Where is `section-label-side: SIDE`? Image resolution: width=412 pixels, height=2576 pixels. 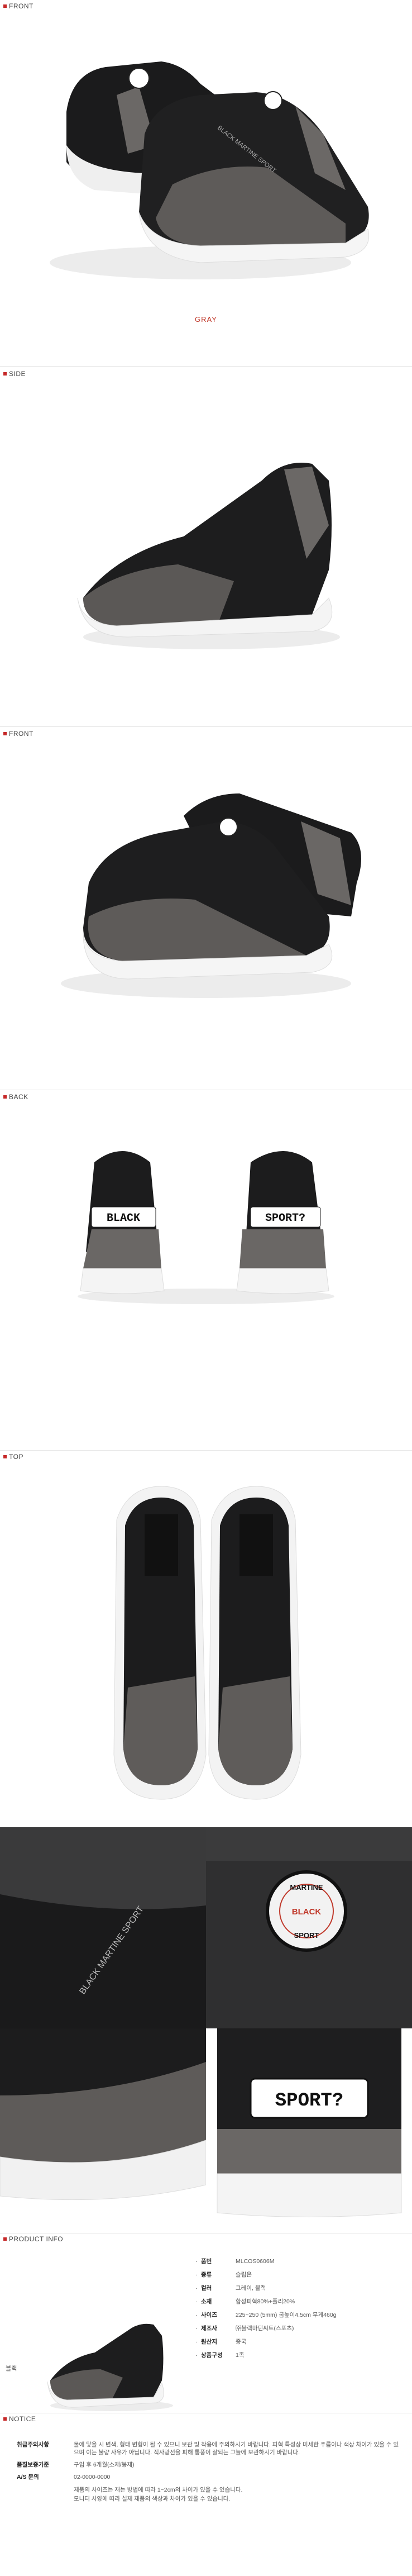 section-label-side: SIDE is located at coordinates (15, 374).